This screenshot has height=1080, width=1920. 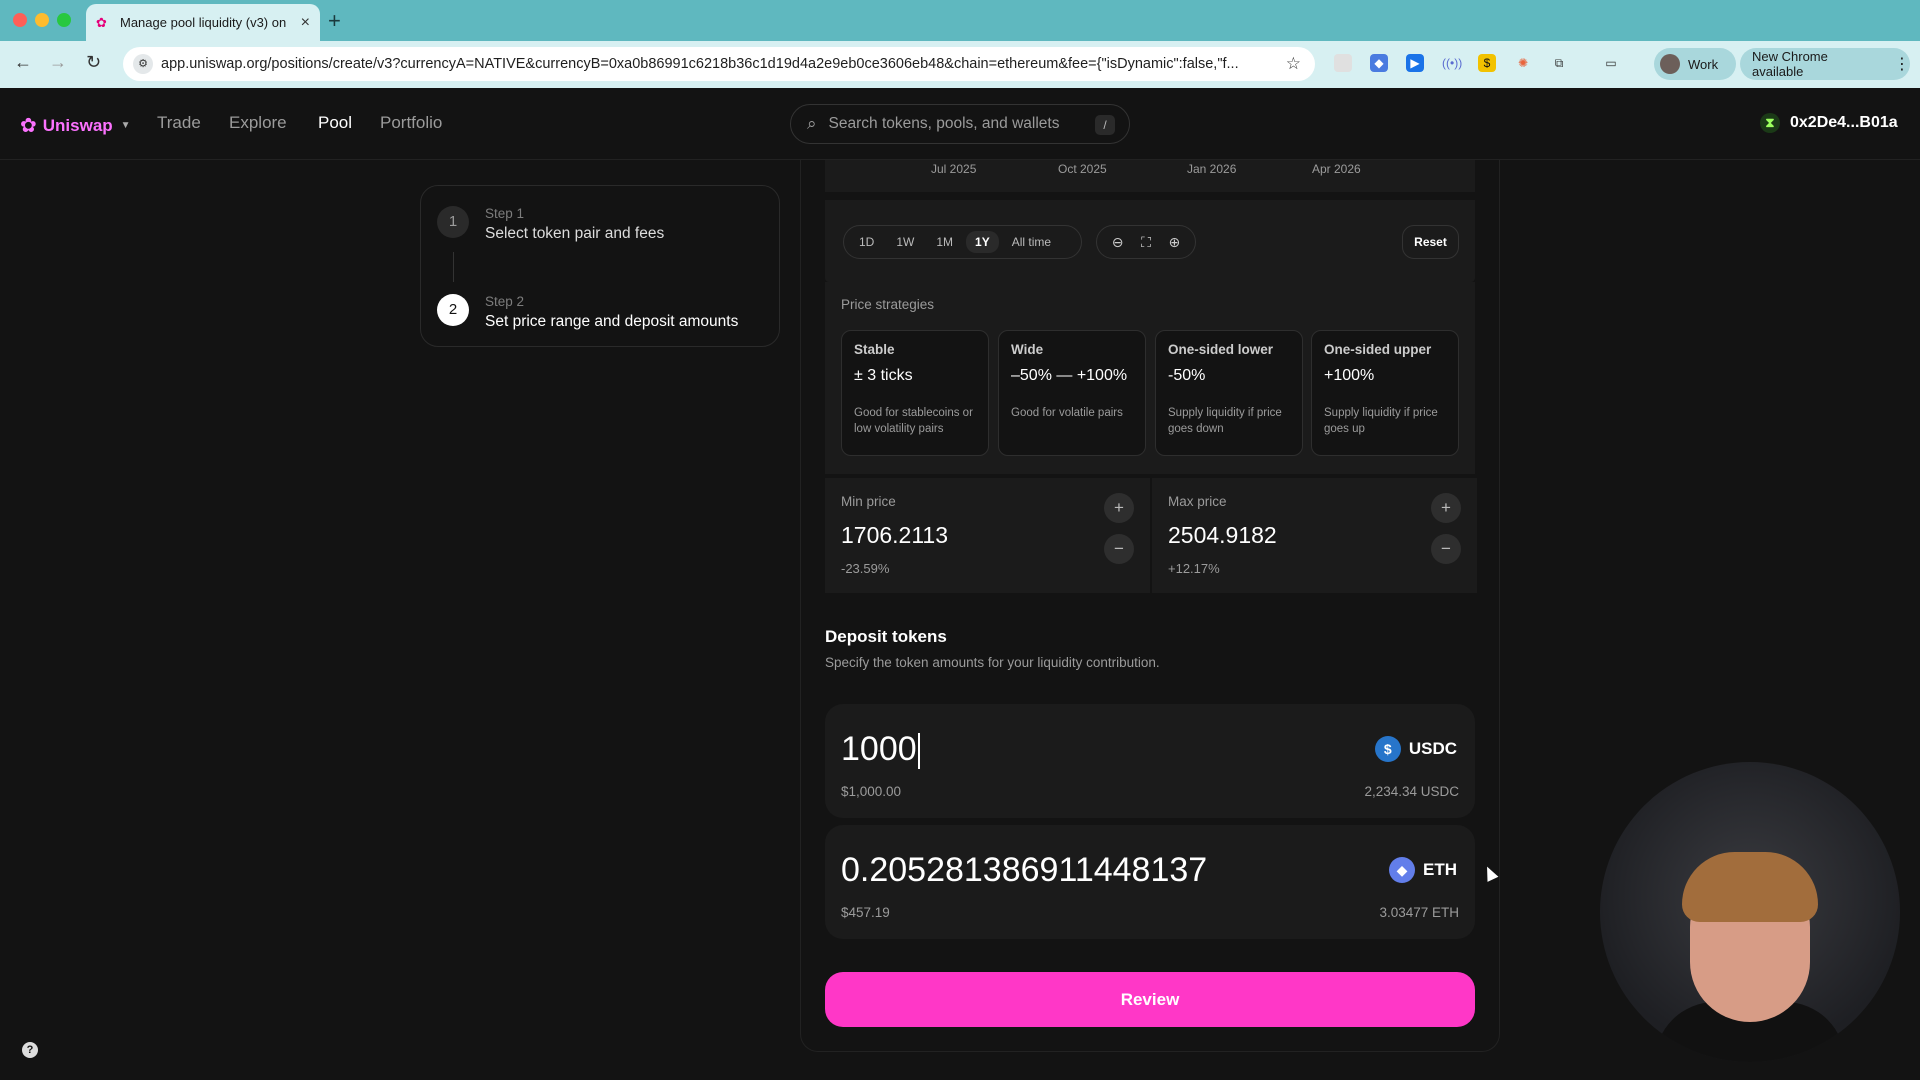 I want to click on browser-titlebar: ✿ Manage pool liquidity (v3) on × +, so click(x=960, y=20).